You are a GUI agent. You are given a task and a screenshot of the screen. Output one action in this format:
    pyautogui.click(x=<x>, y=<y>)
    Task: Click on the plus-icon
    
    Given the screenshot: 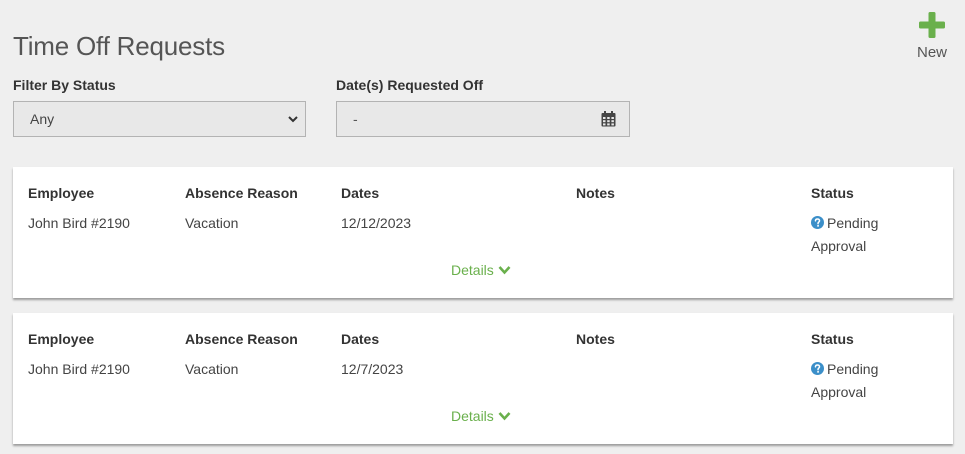 What is the action you would take?
    pyautogui.click(x=932, y=25)
    